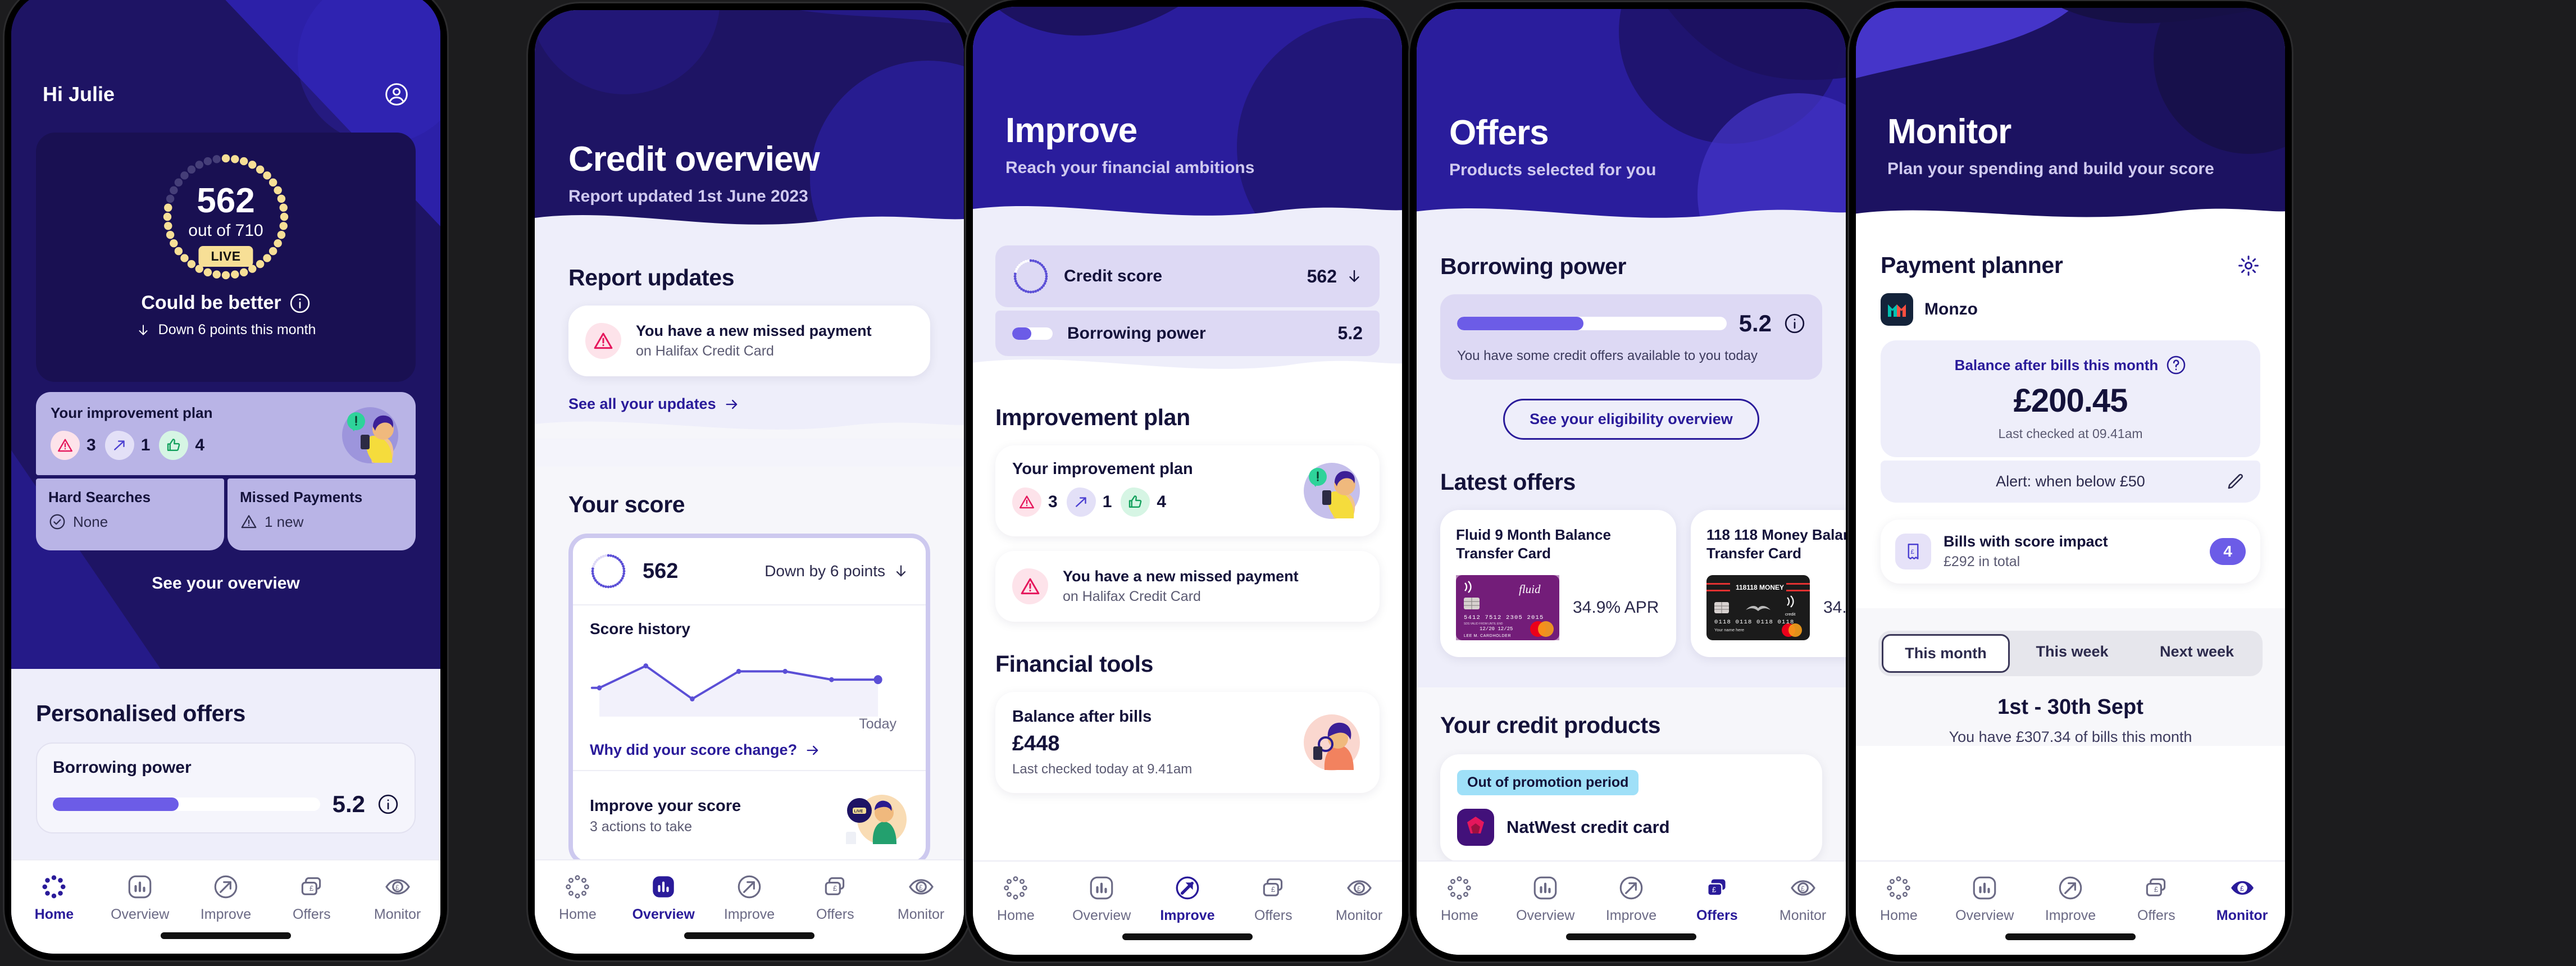  What do you see at coordinates (119, 445) in the screenshot?
I see `arrow-up-right-icon` at bounding box center [119, 445].